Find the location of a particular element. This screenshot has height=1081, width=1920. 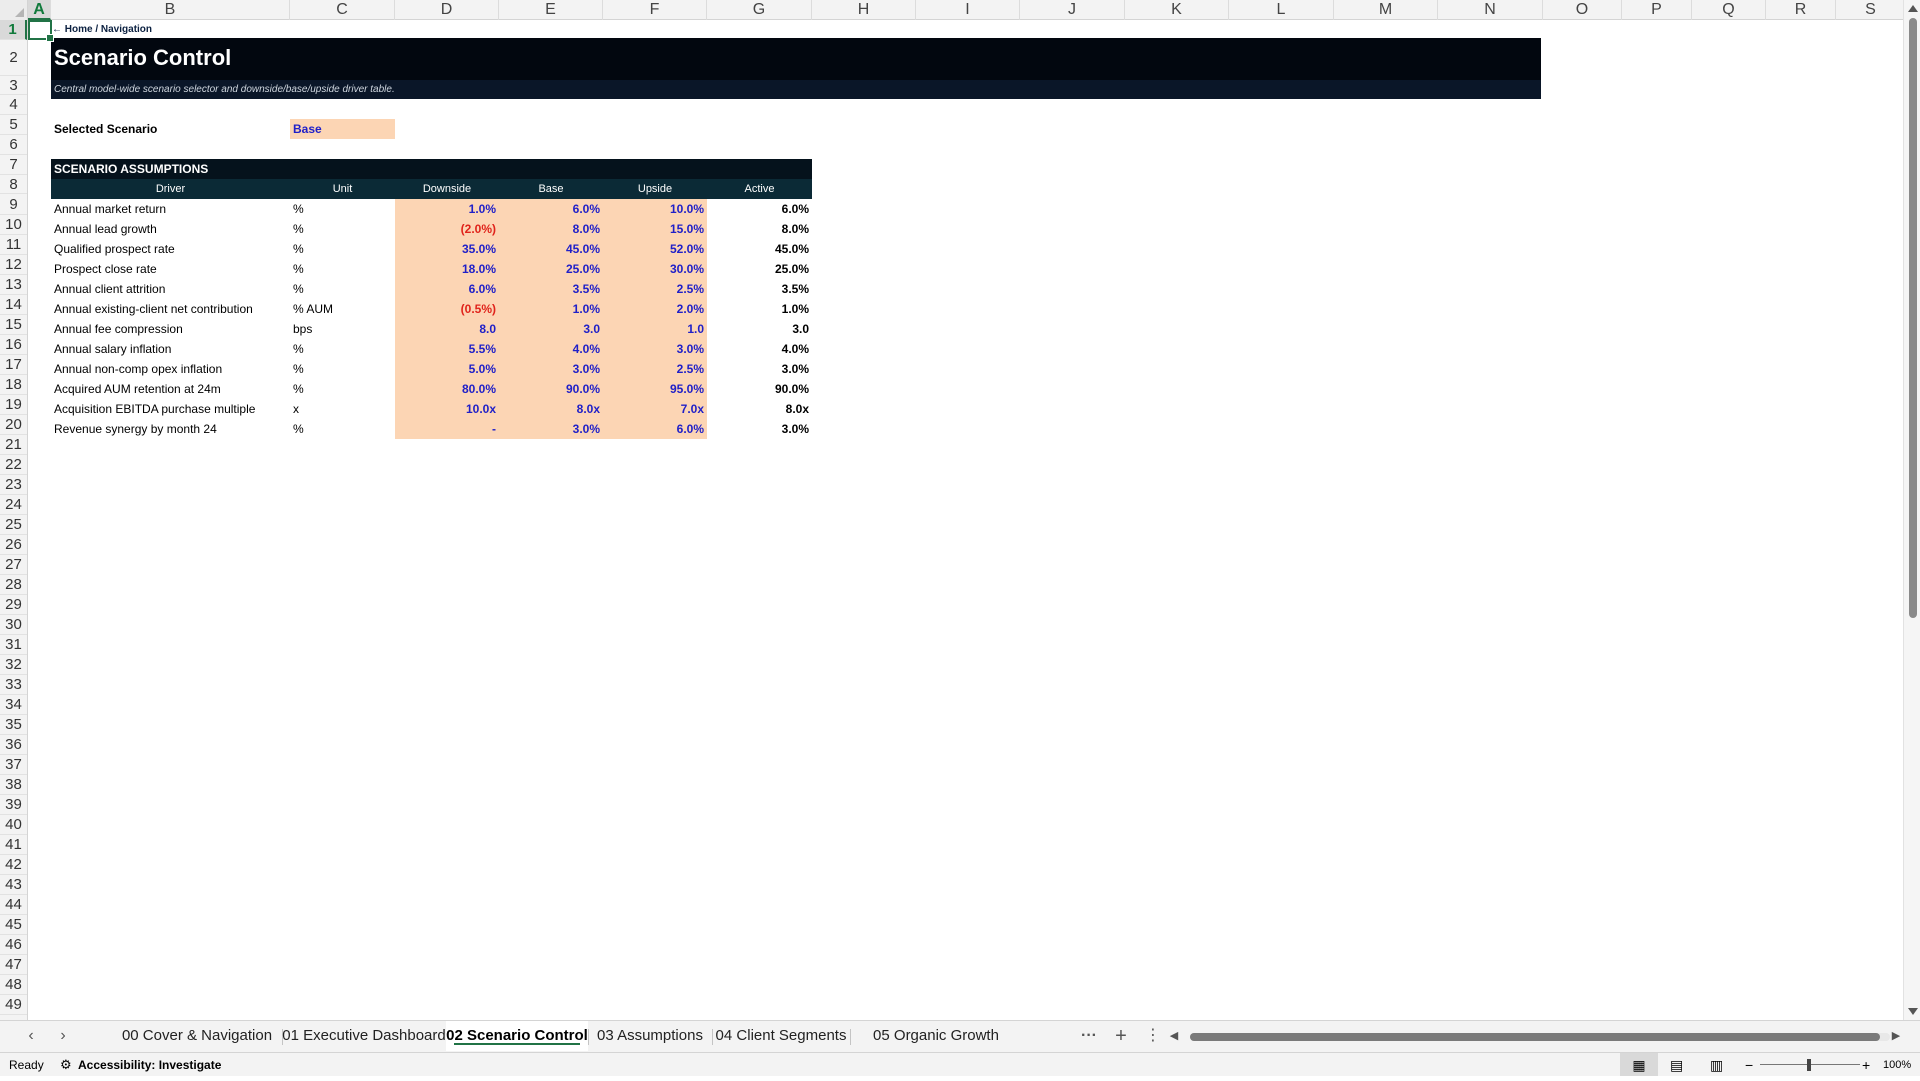

cell-unit: x is located at coordinates (342, 409).